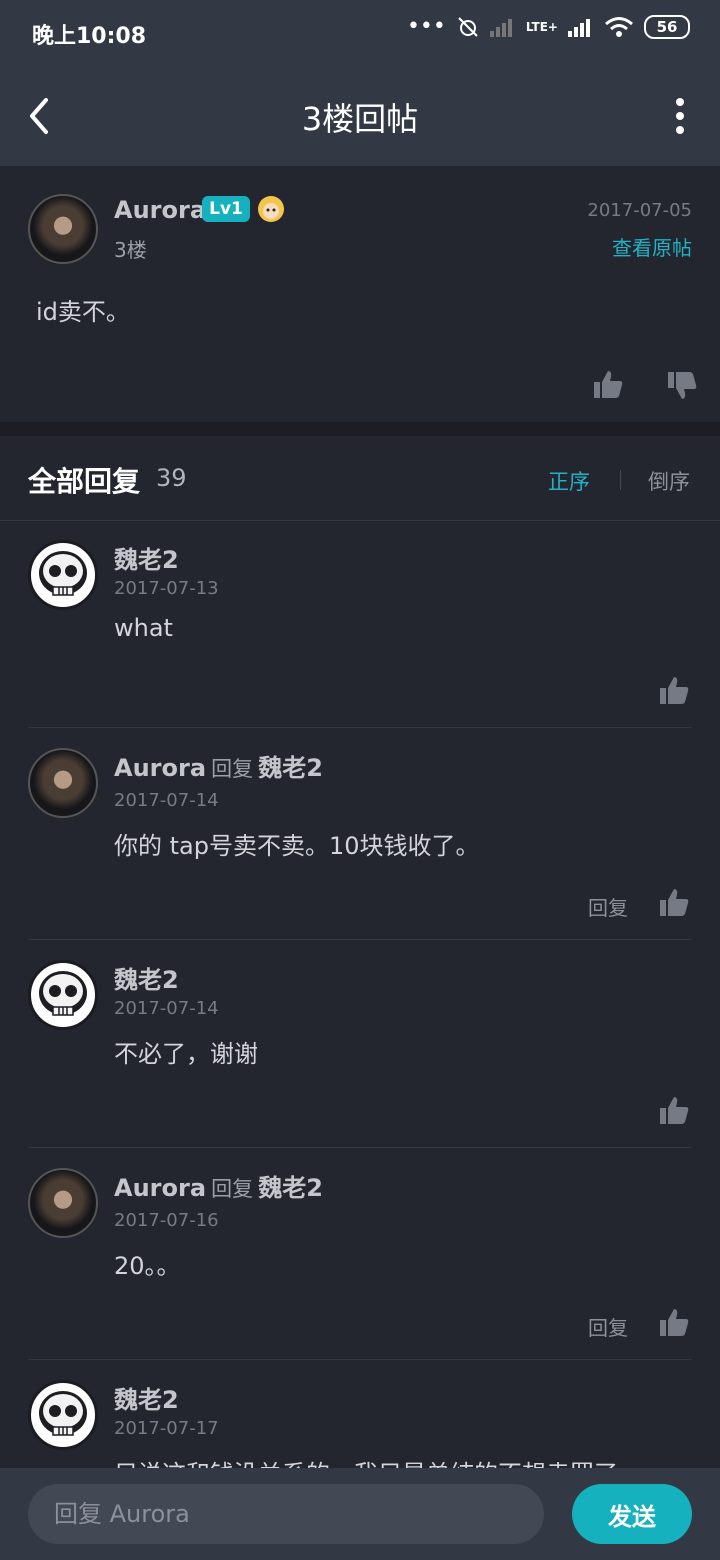  What do you see at coordinates (632, 1514) in the screenshot?
I see `send-button: 发送` at bounding box center [632, 1514].